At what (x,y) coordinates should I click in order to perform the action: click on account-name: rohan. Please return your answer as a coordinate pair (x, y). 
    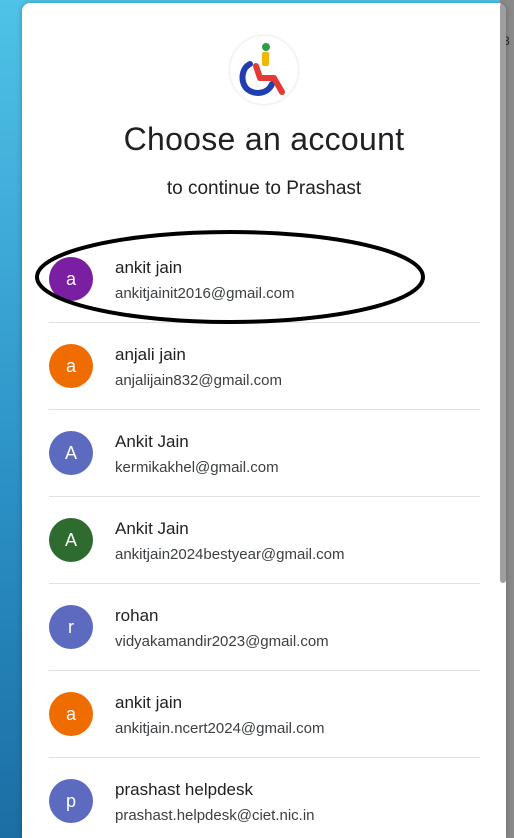
    Looking at the image, I should click on (137, 615).